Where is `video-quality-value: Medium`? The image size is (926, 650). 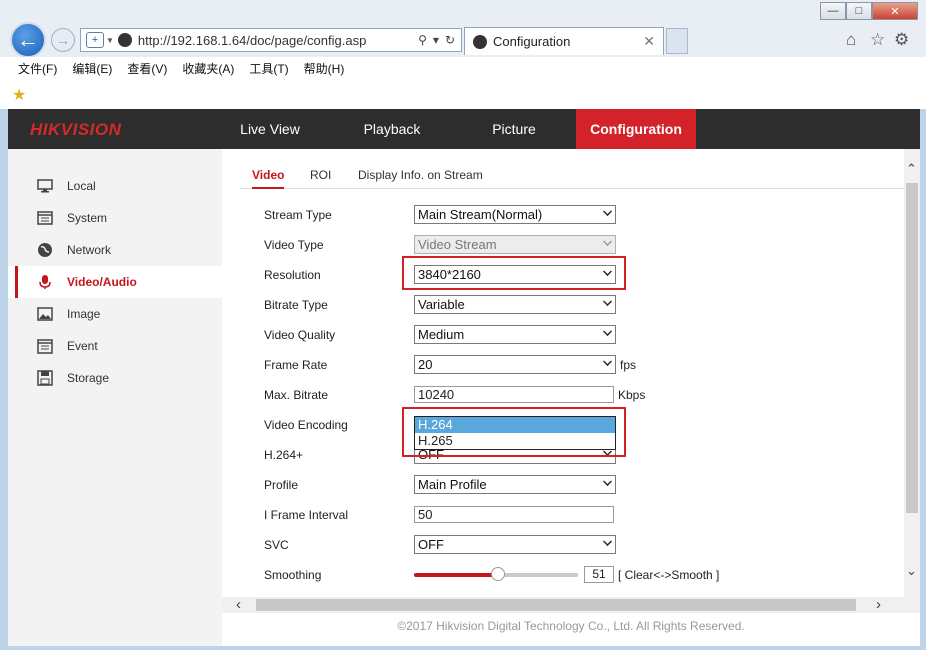 video-quality-value: Medium is located at coordinates (441, 334).